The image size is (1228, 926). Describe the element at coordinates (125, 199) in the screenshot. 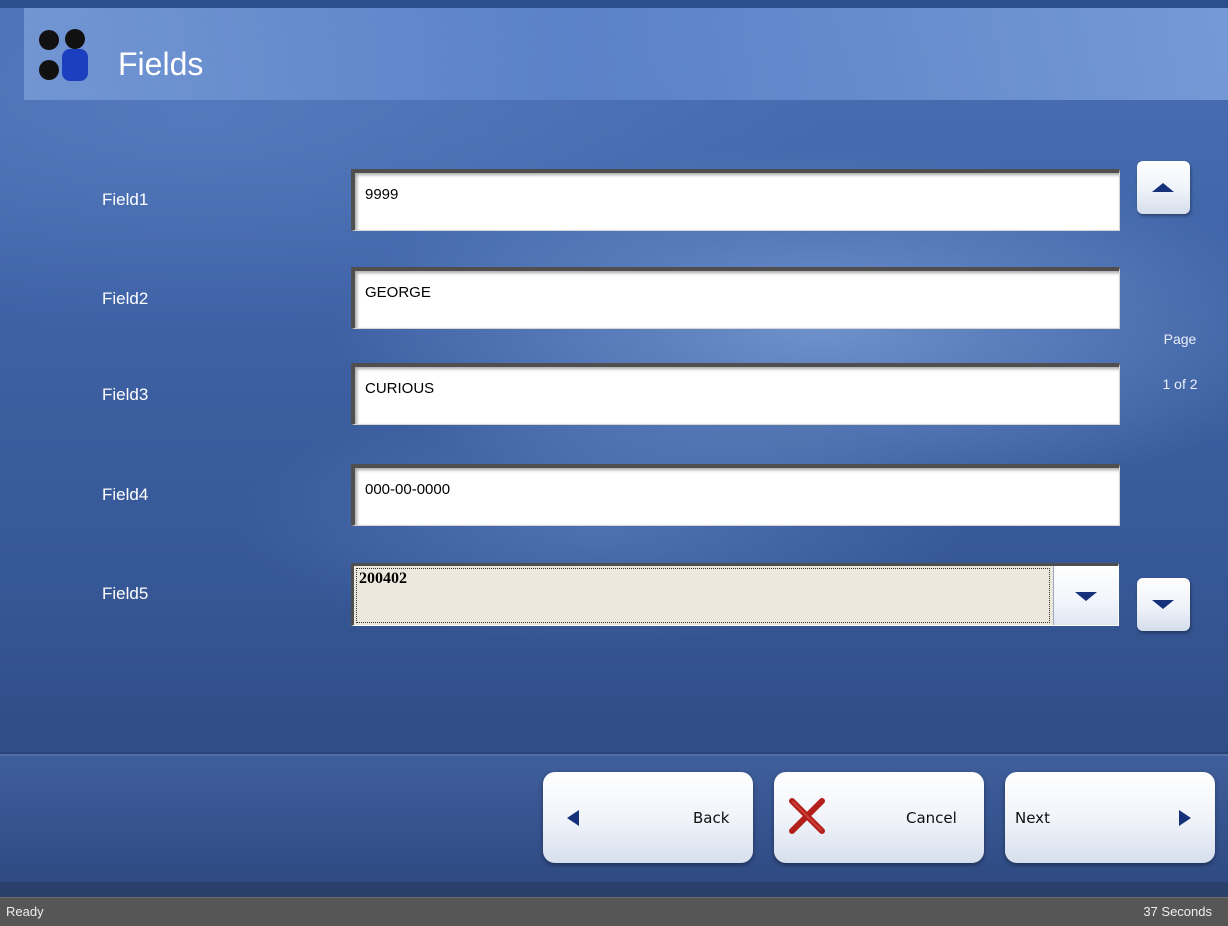

I see `field1-label: Field1` at that location.